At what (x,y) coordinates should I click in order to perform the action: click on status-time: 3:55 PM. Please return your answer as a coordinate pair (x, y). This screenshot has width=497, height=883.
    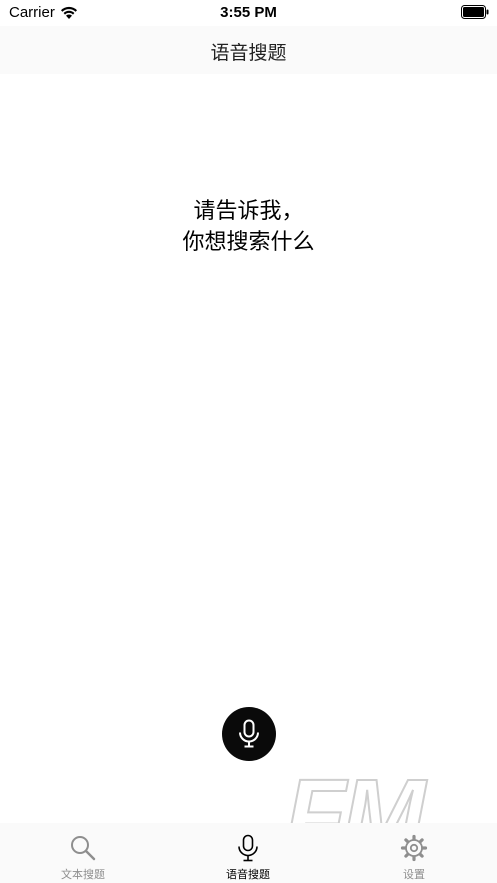
    Looking at the image, I should click on (248, 12).